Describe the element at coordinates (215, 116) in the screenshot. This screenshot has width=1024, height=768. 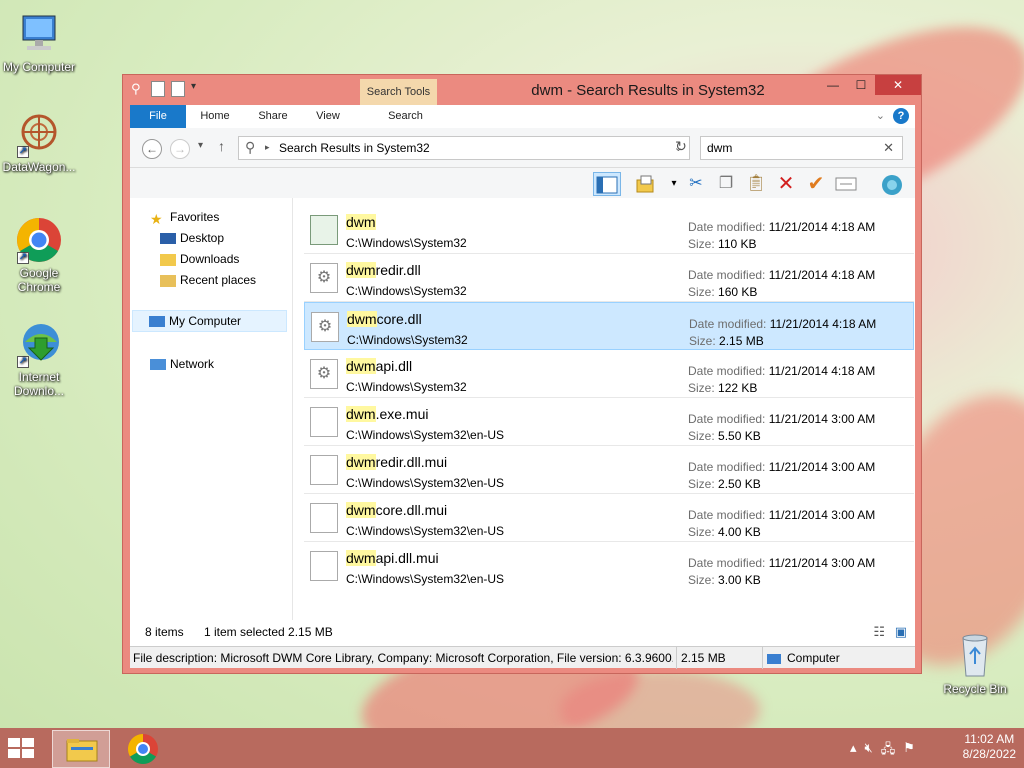
I see `tab-home: Home` at that location.